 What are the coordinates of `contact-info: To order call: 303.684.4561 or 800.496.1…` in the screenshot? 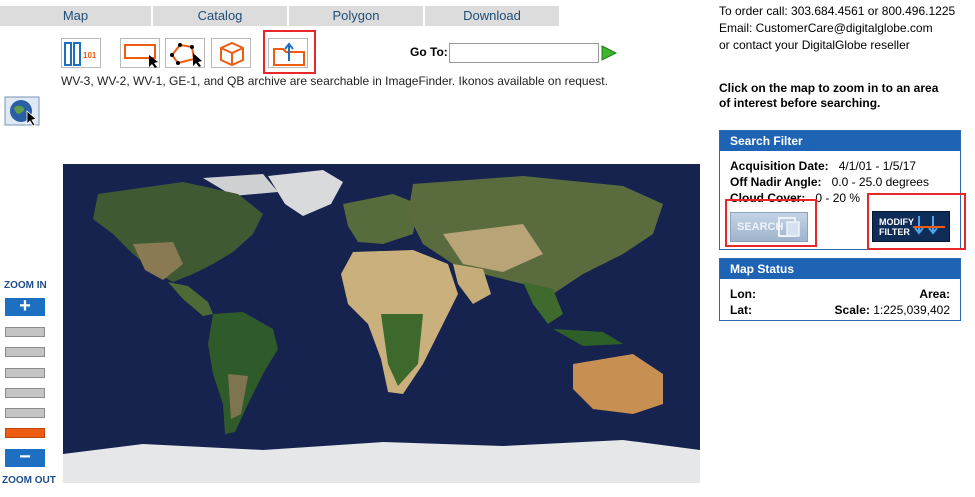 It's located at (837, 28).